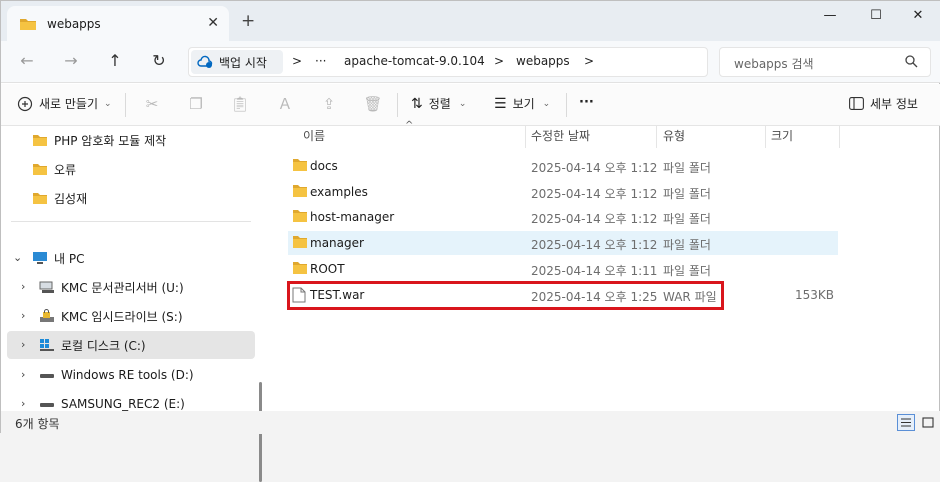 The image size is (940, 482). What do you see at coordinates (131, 287) in the screenshot?
I see `sidebar-item-drive-u: › KMC 문서관리서버 (U:)` at bounding box center [131, 287].